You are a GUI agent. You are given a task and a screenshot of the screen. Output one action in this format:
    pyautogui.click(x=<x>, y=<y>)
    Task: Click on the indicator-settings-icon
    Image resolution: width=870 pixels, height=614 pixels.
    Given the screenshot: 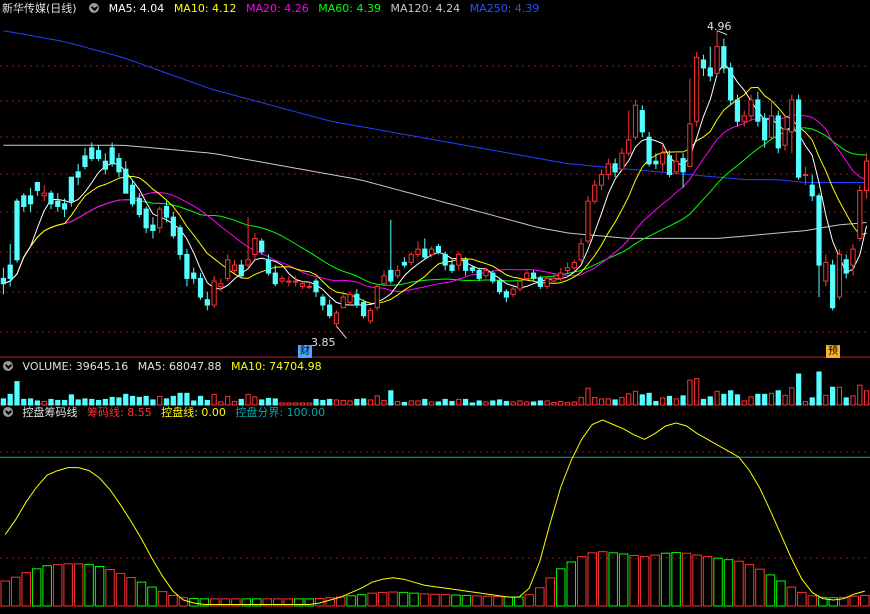 What is the action you would take?
    pyautogui.click(x=8, y=412)
    